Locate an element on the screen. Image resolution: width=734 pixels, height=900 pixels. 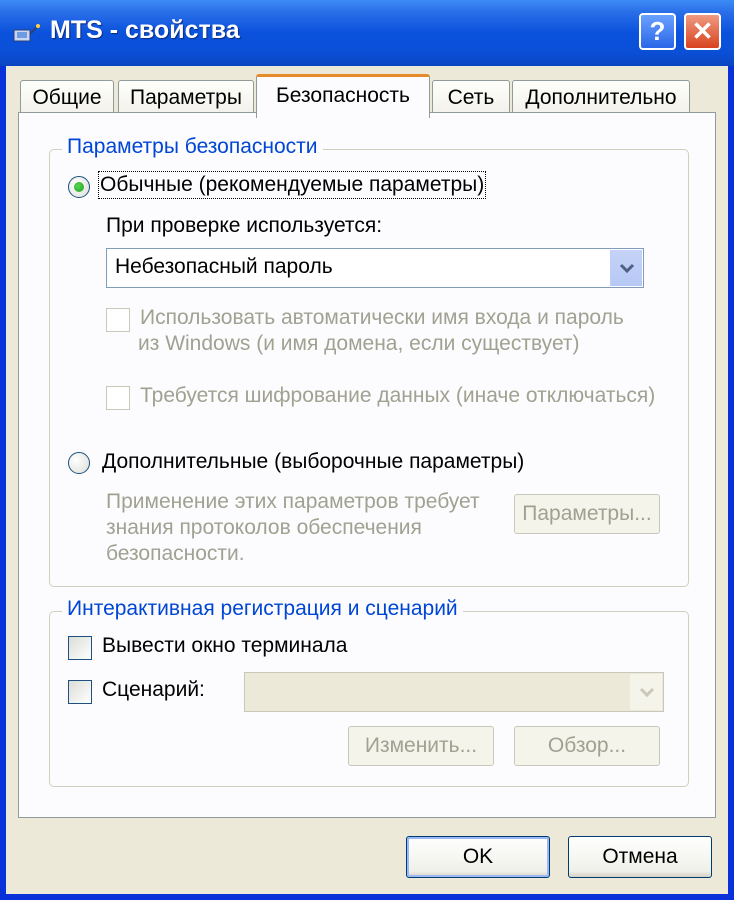
validate-identity-value: Небезопасный пароль is located at coordinates (224, 266).